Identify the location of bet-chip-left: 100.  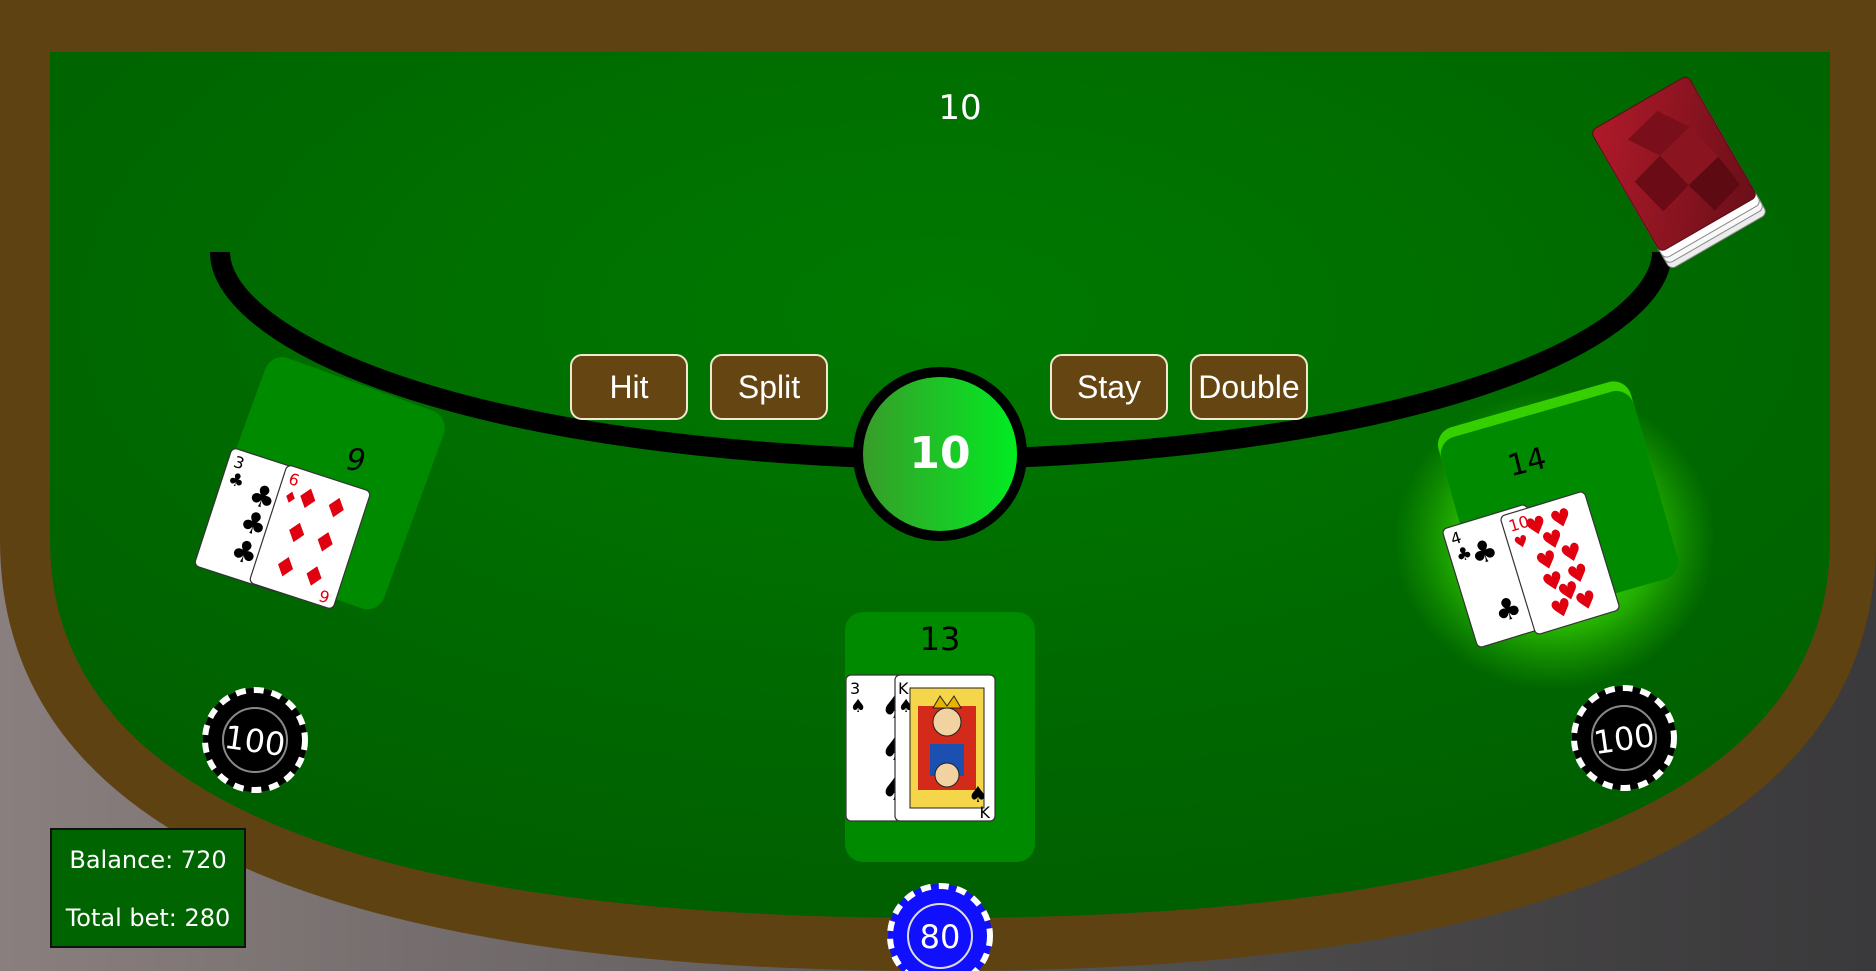
(255, 740).